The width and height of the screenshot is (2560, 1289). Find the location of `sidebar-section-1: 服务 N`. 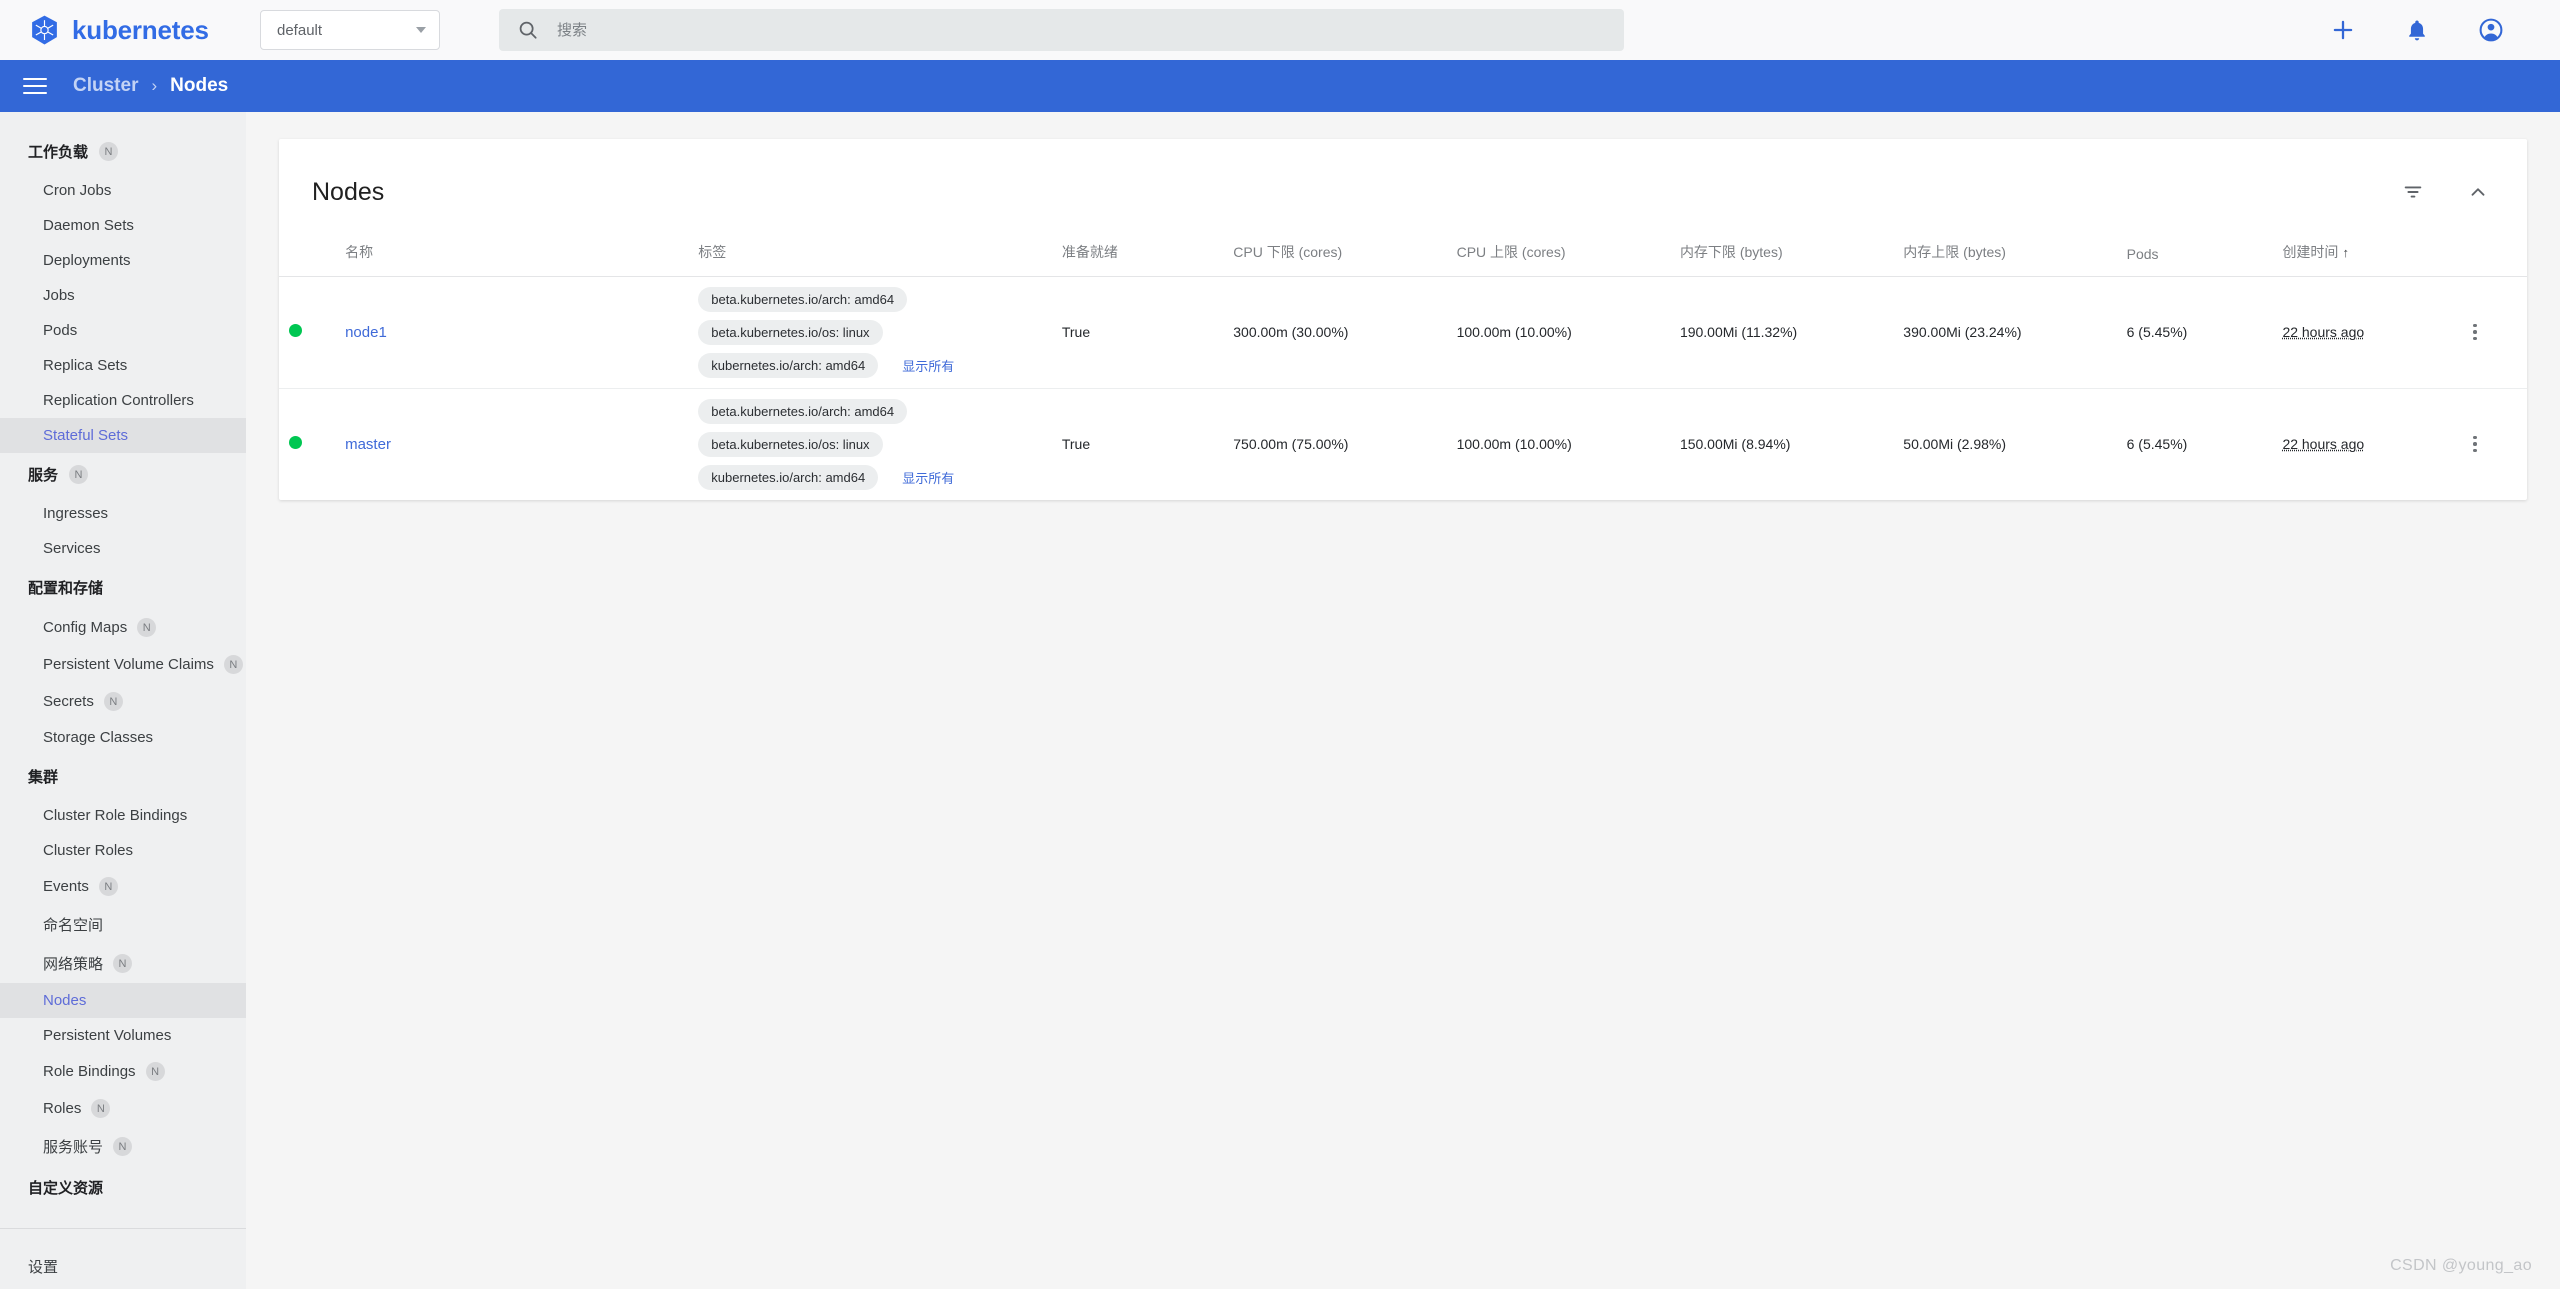

sidebar-section-1: 服务 N is located at coordinates (123, 474).